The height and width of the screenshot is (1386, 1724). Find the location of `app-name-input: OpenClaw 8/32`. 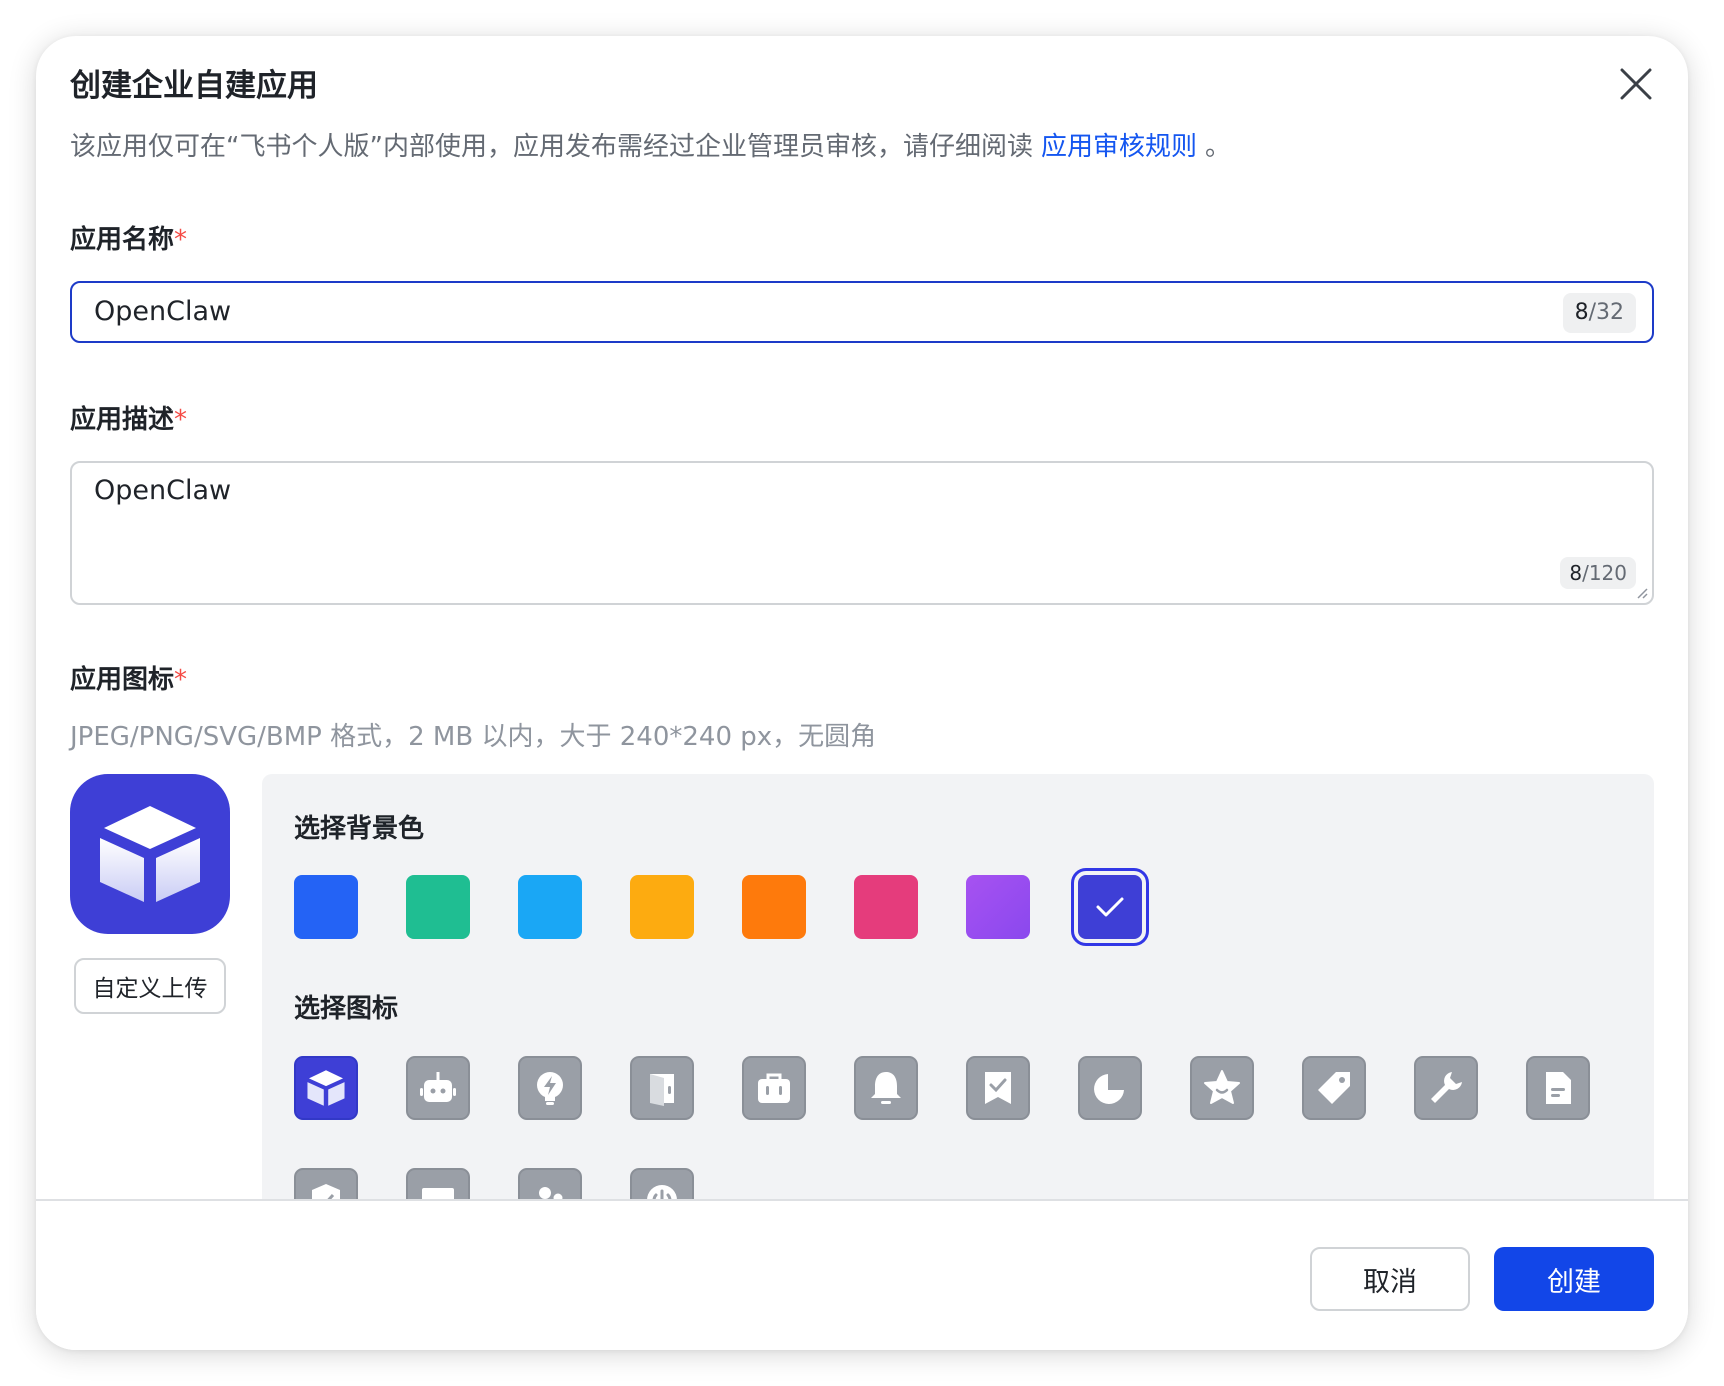

app-name-input: OpenClaw 8/32 is located at coordinates (862, 312).